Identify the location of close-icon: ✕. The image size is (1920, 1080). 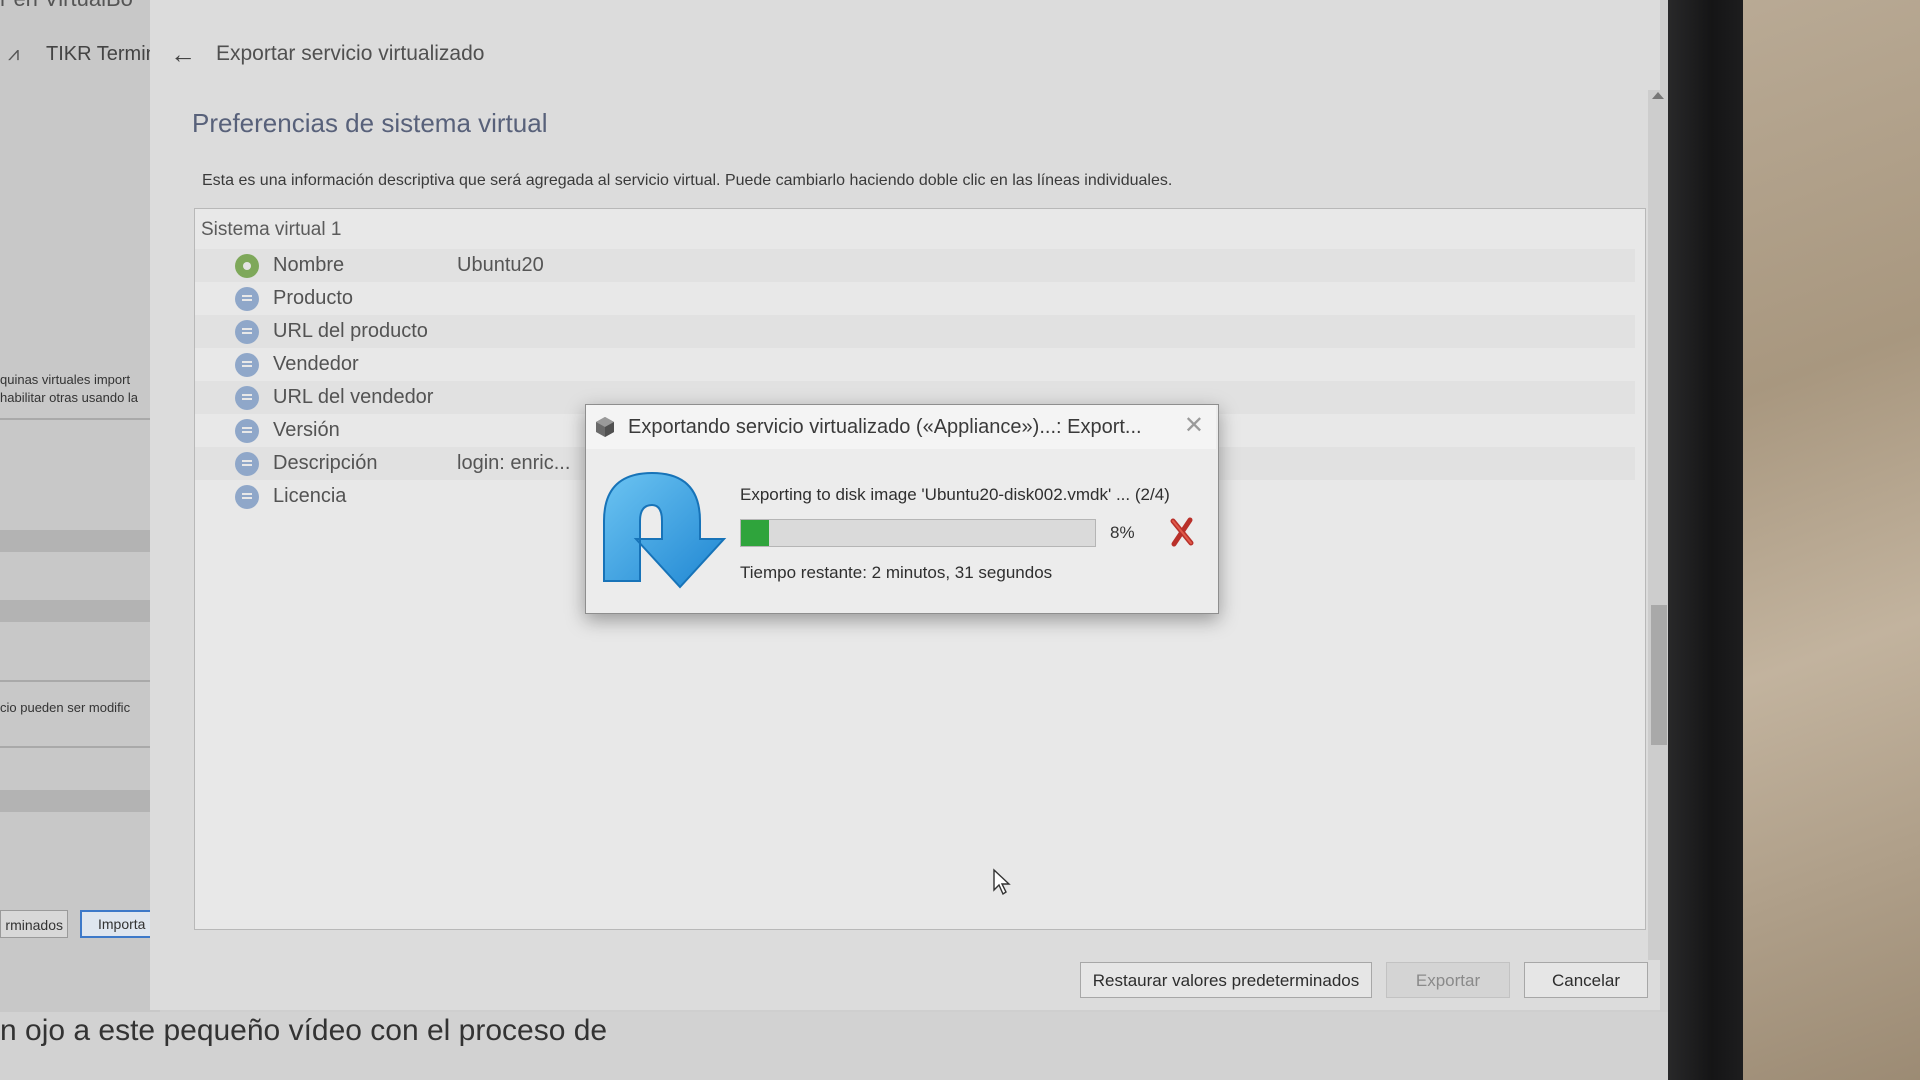
(1194, 426).